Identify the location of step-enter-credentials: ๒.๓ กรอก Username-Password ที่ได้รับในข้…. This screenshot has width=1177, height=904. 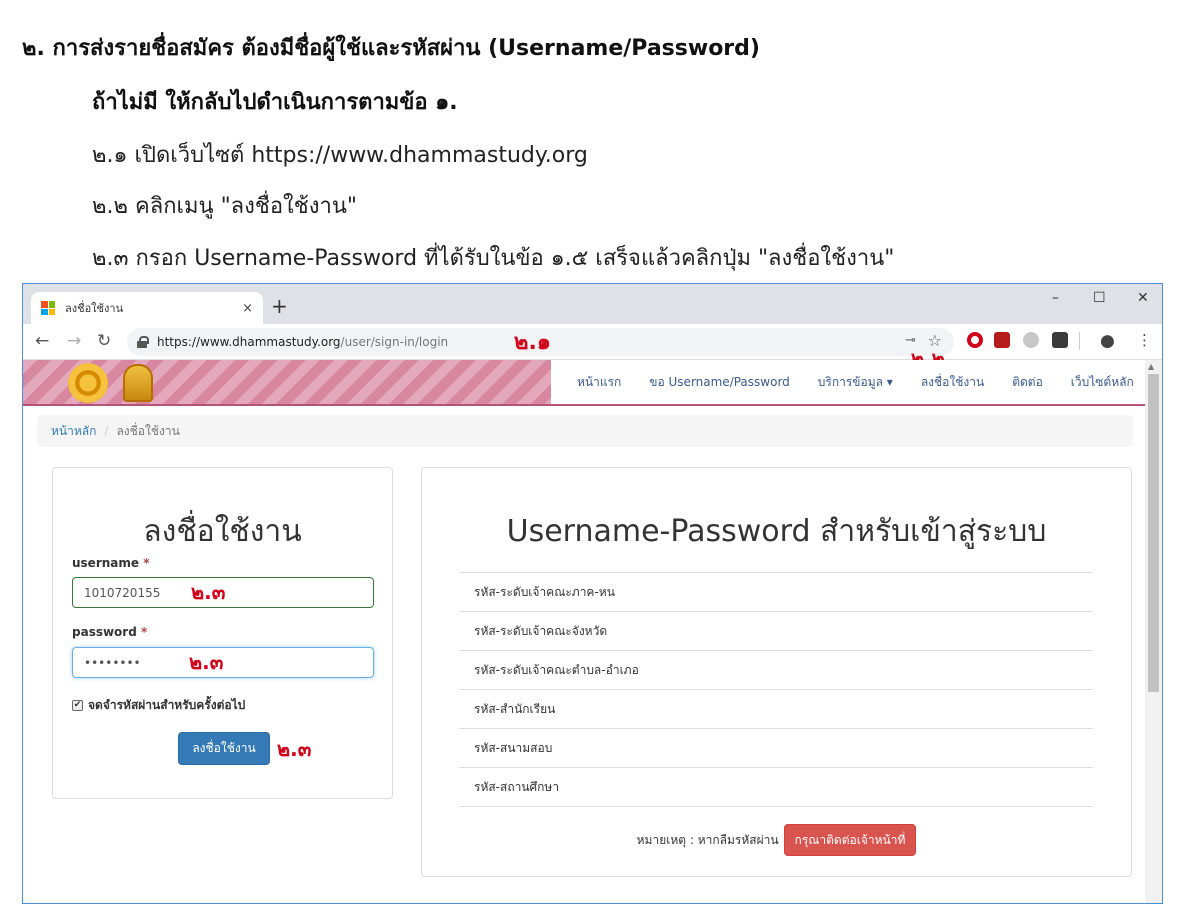
(493, 258).